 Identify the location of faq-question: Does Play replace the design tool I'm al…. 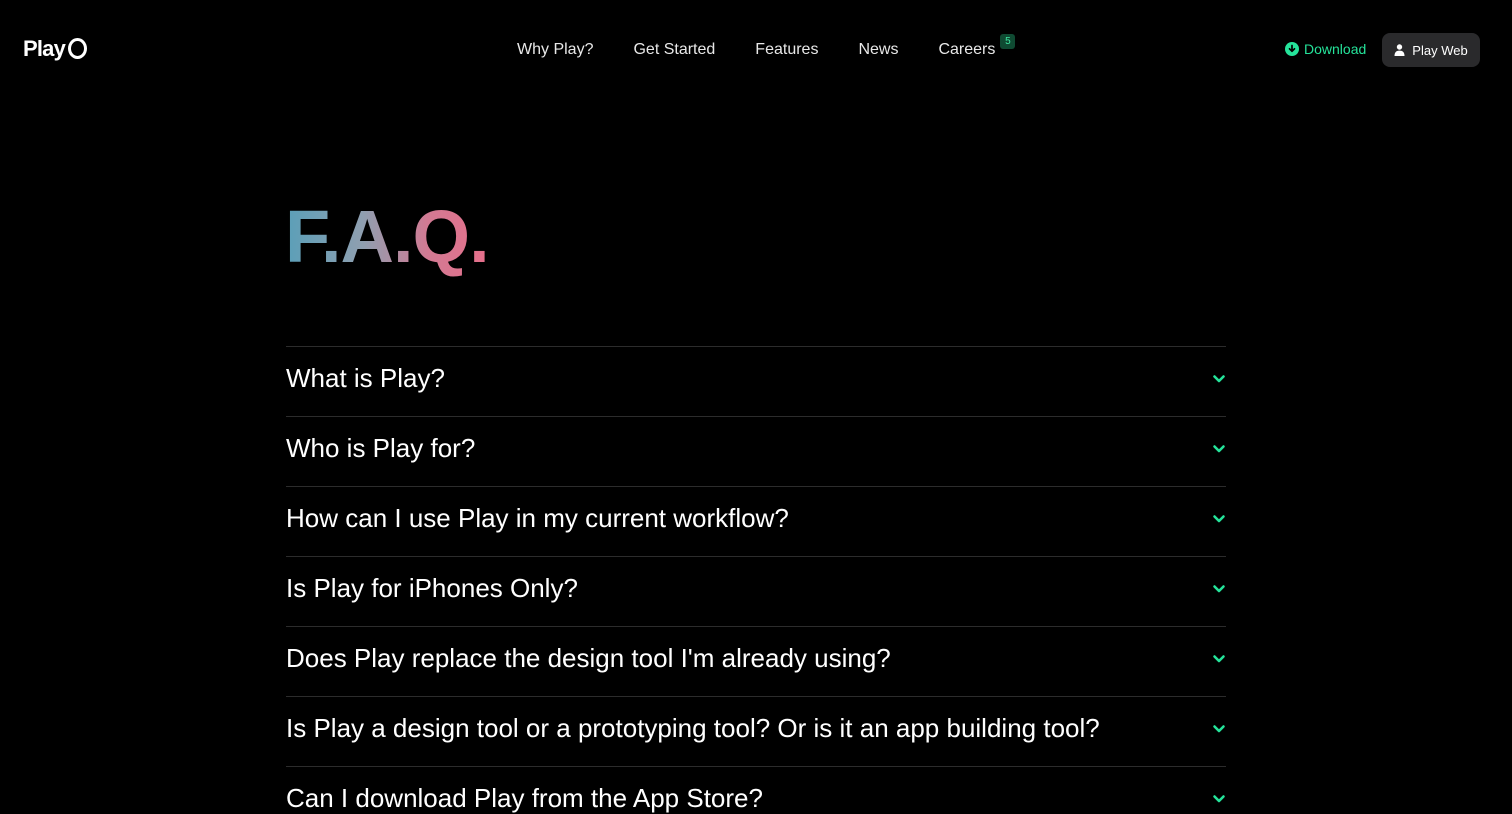
(588, 658).